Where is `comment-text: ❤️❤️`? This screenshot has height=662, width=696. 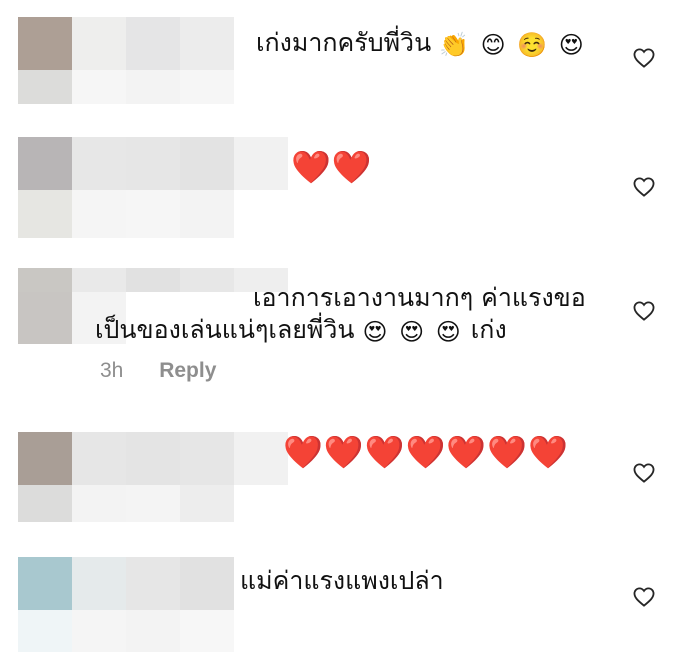 comment-text: ❤️❤️ is located at coordinates (332, 168).